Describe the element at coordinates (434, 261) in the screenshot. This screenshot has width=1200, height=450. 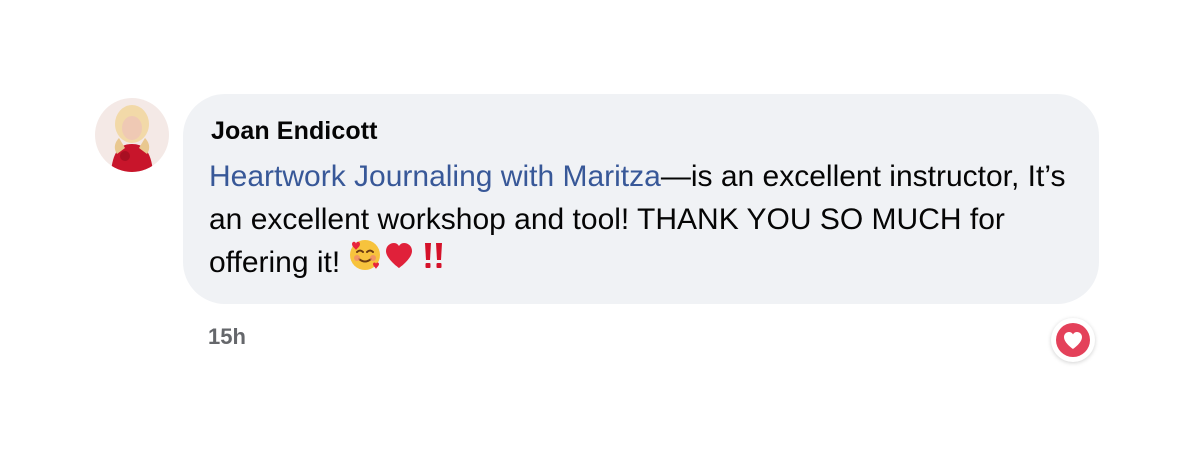
I see `double-exclamation-icon` at that location.